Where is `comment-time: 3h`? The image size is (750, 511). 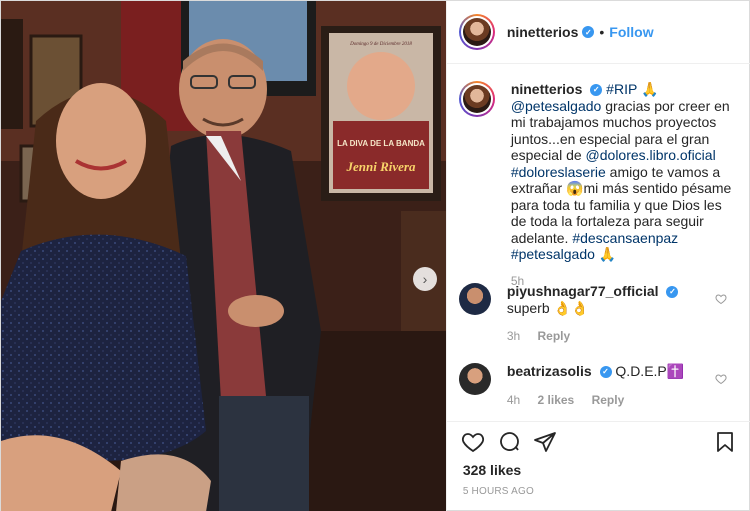
comment-time: 3h is located at coordinates (513, 336).